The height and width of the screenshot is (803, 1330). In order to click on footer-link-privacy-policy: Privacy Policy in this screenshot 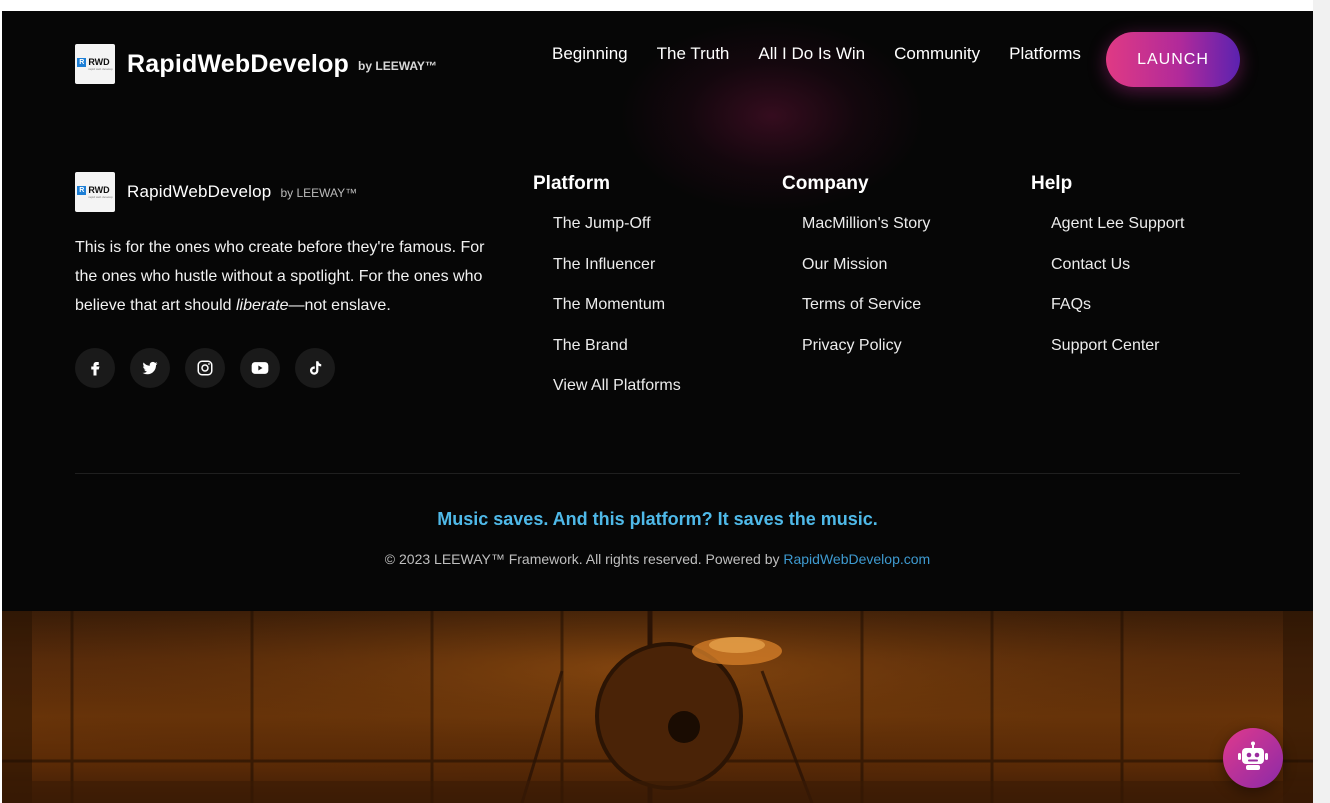, I will do `click(866, 346)`.